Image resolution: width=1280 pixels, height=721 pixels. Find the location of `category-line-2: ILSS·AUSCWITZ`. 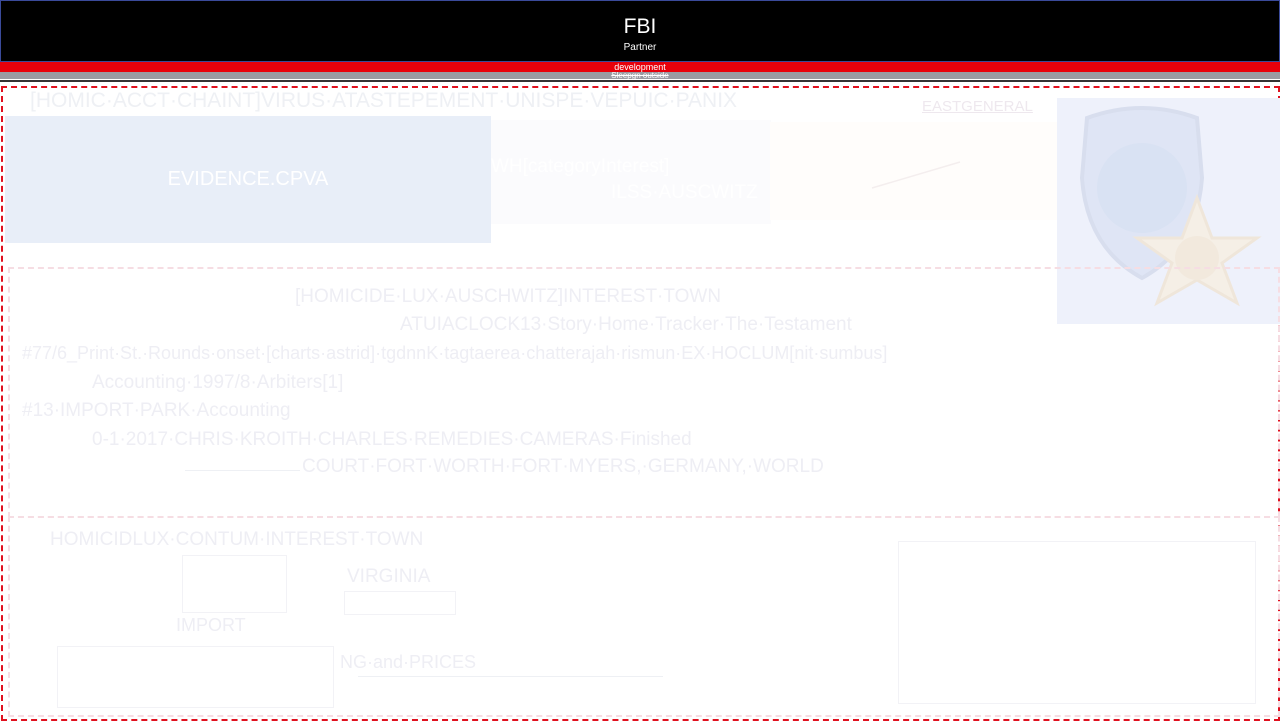

category-line-2: ILSS·AUSCWITZ is located at coordinates (684, 192).